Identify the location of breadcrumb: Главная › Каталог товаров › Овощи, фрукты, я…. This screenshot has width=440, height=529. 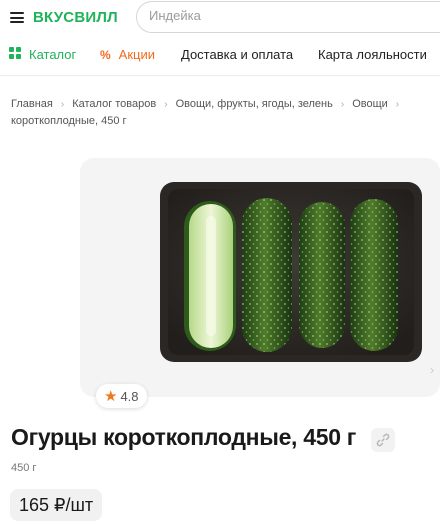
(225, 104).